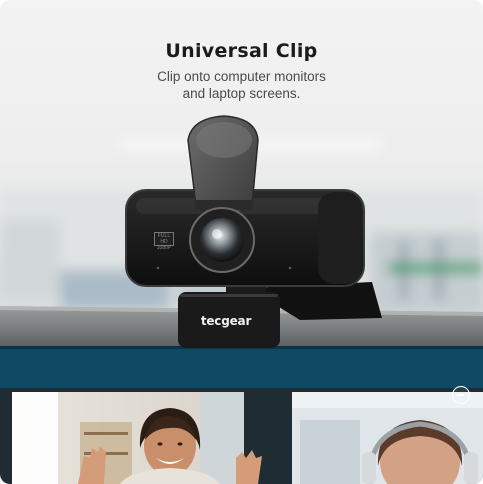 This screenshot has width=483, height=484. Describe the element at coordinates (164, 248) in the screenshot. I see `badge-line-2: 1080P` at that location.